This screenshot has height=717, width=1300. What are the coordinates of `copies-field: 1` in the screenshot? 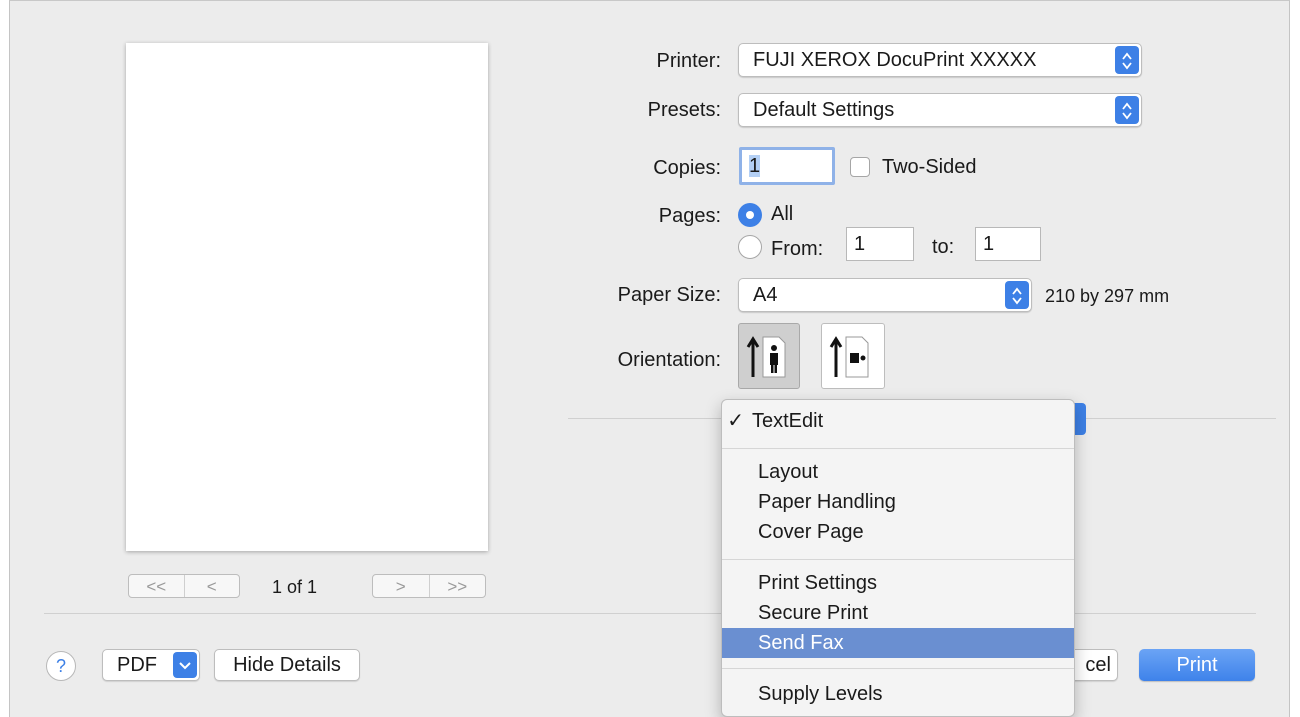 It's located at (787, 166).